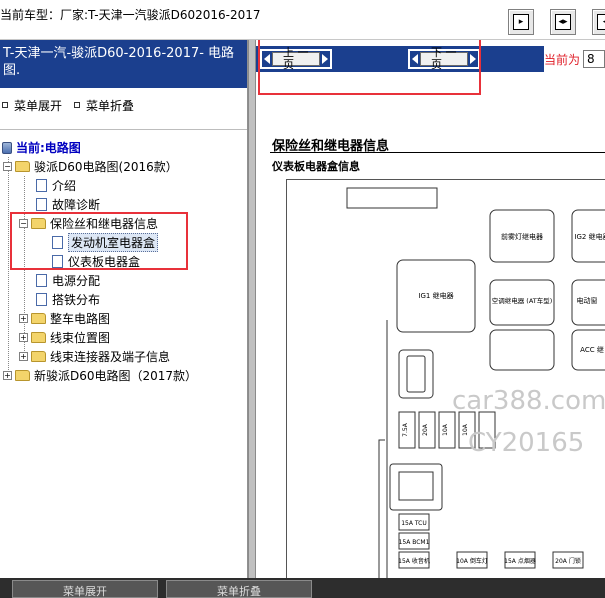  I want to click on fuse-radio-label: 15A 收音机, so click(414, 561).